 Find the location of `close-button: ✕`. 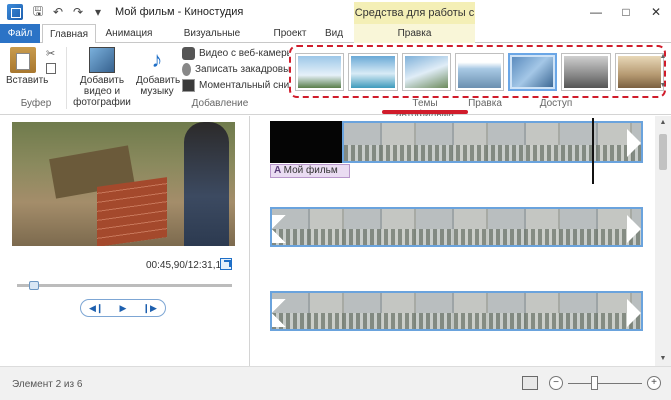

close-button: ✕ is located at coordinates (656, 12).